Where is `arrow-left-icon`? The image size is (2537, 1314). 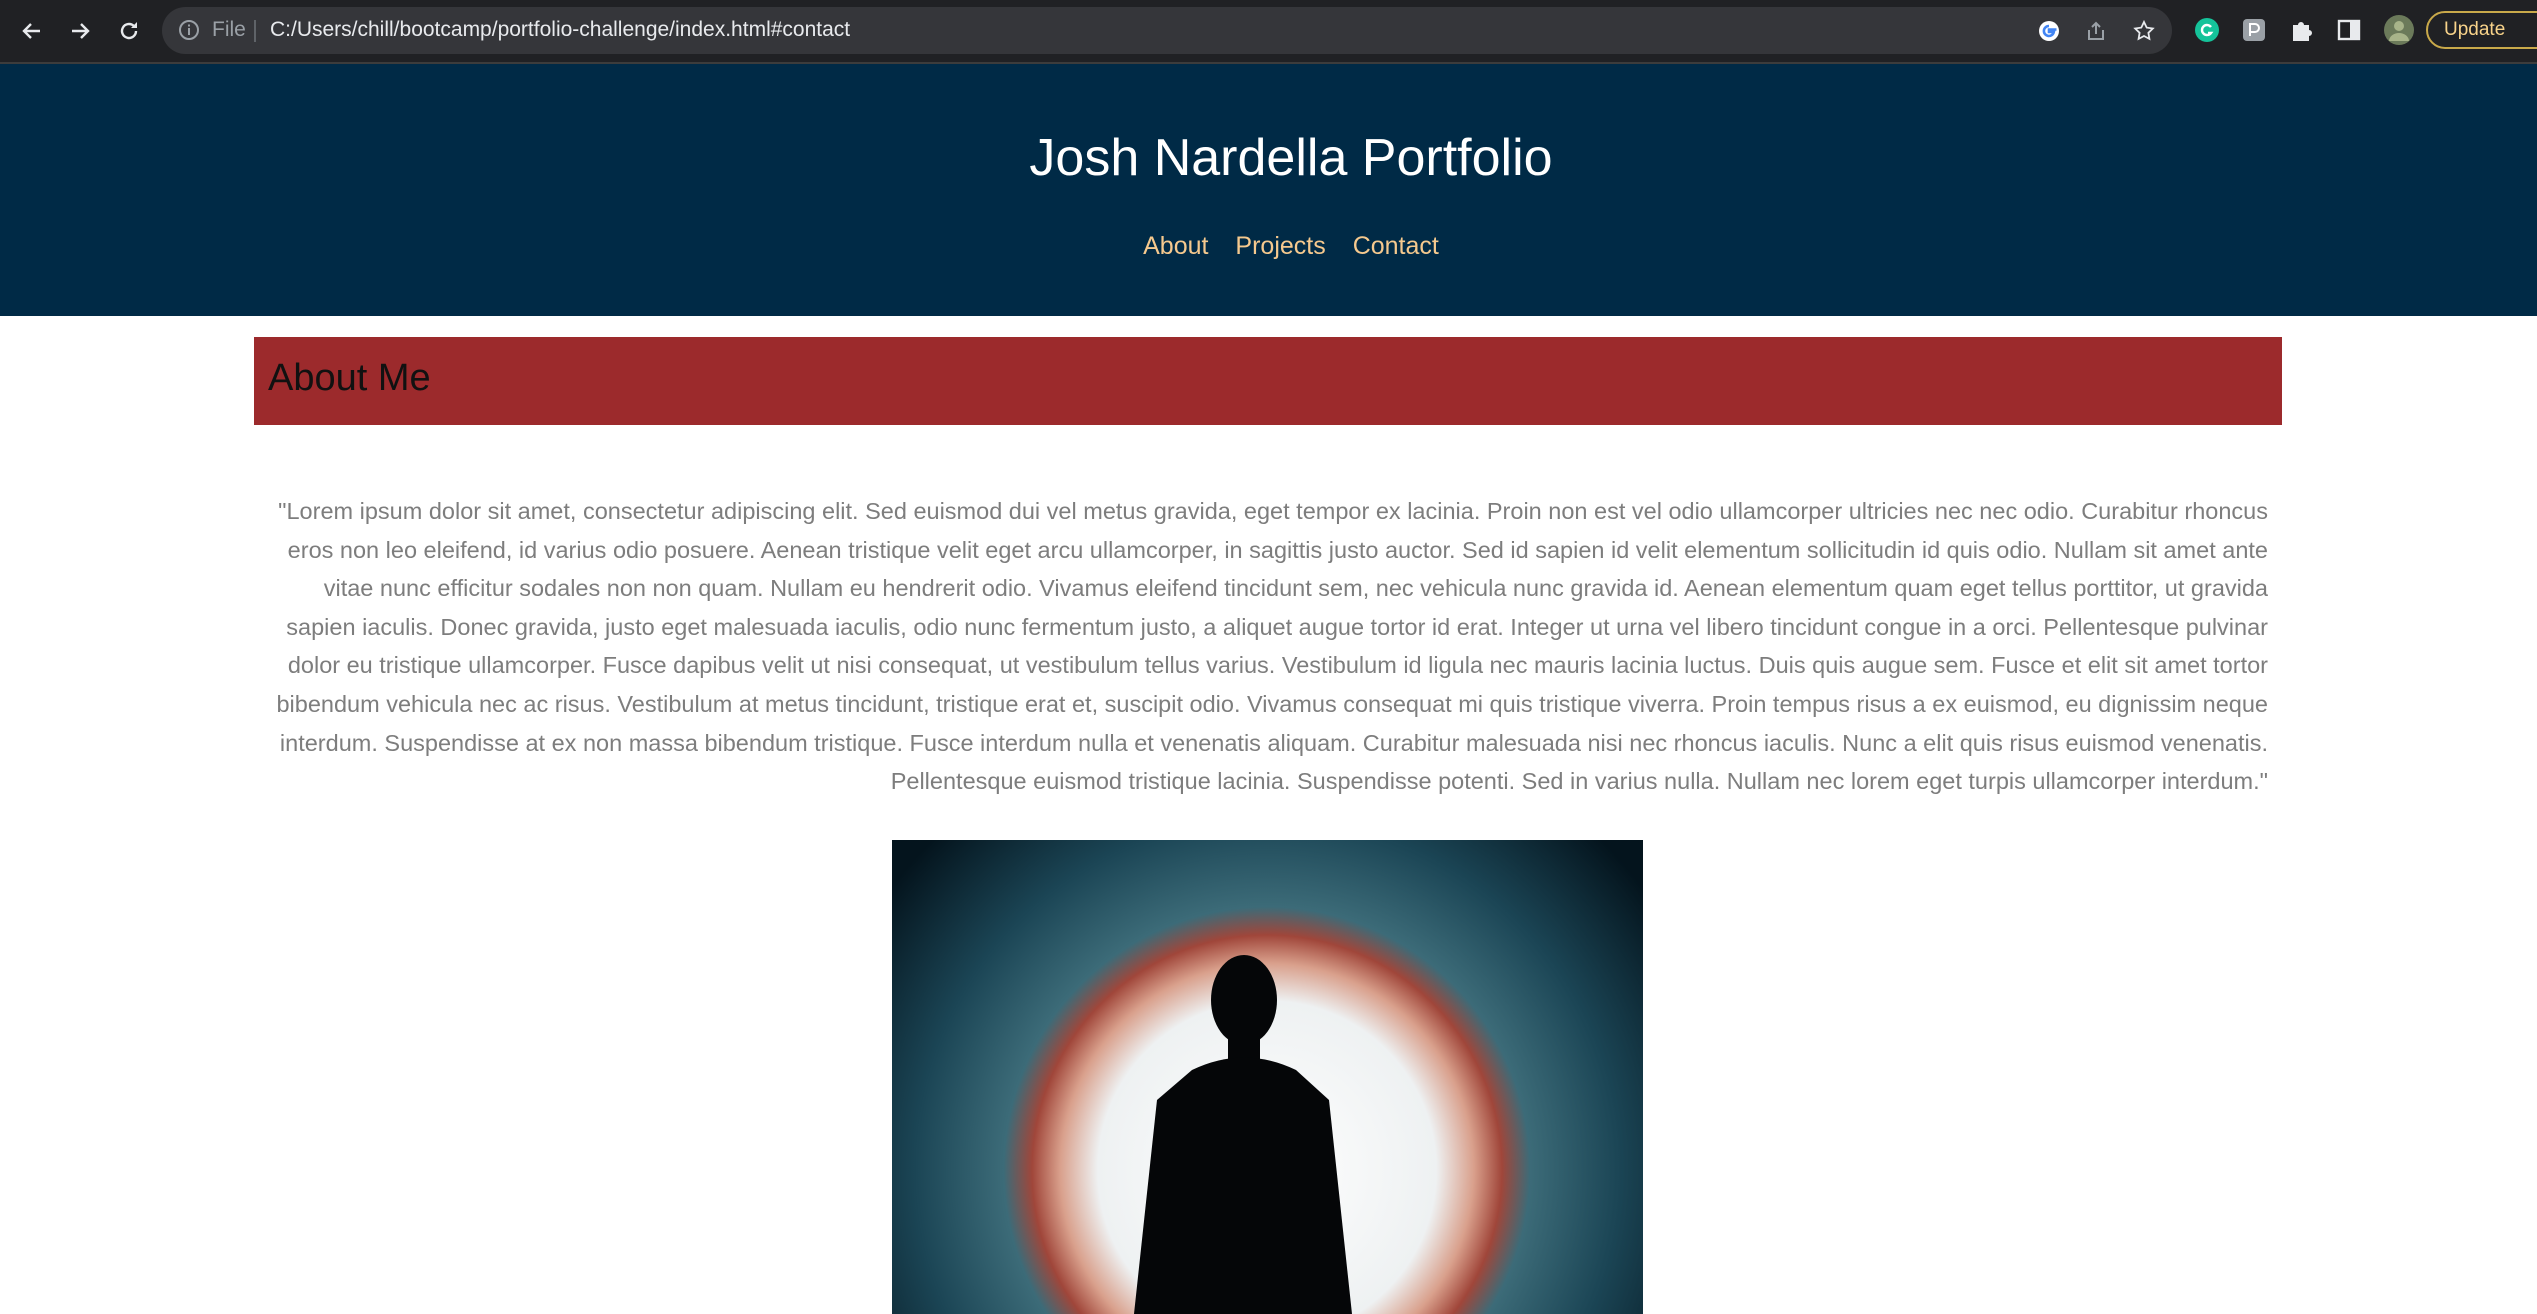
arrow-left-icon is located at coordinates (31, 31).